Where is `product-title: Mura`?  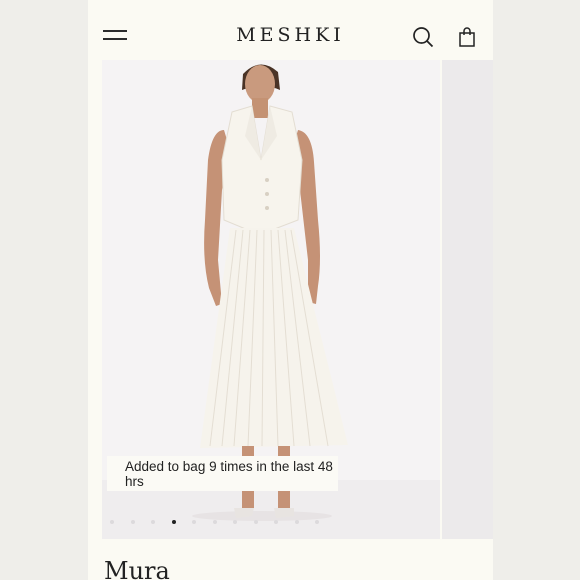
product-title: Mura is located at coordinates (137, 568).